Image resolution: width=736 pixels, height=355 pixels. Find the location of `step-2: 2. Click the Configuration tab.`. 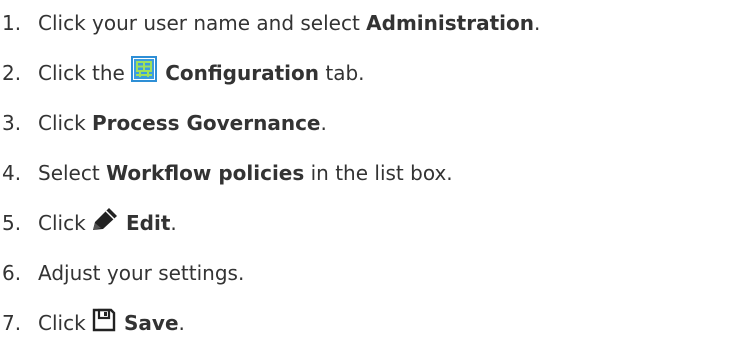

step-2: 2. Click the Configuration tab. is located at coordinates (182, 73).